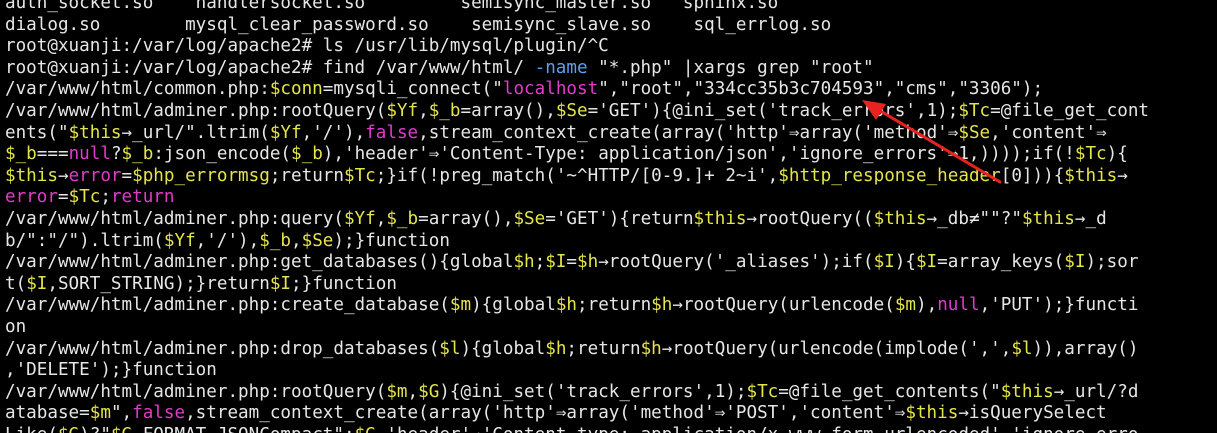 The image size is (1217, 433). What do you see at coordinates (1048, 132) in the screenshot?
I see `terminal-text-segment: ,'content'⇒` at bounding box center [1048, 132].